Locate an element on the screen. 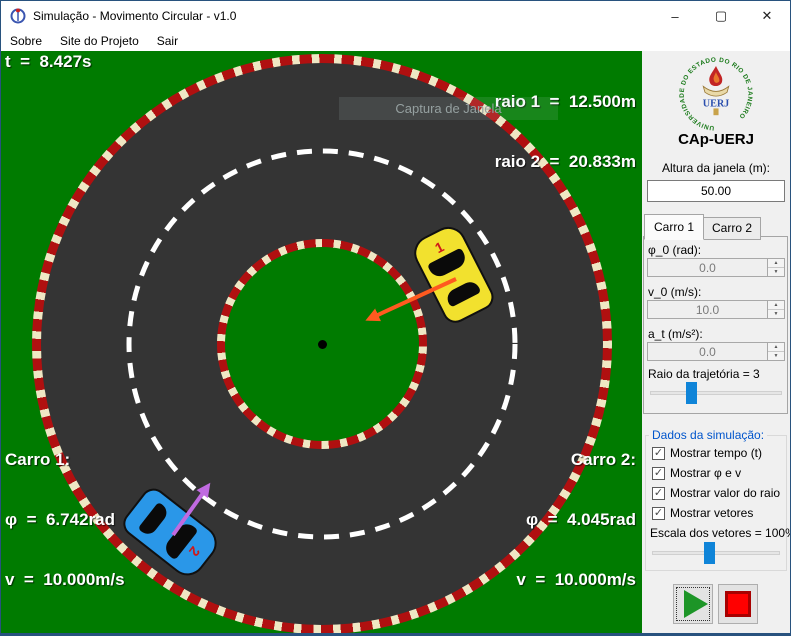 This screenshot has width=791, height=636. play-button is located at coordinates (693, 604).